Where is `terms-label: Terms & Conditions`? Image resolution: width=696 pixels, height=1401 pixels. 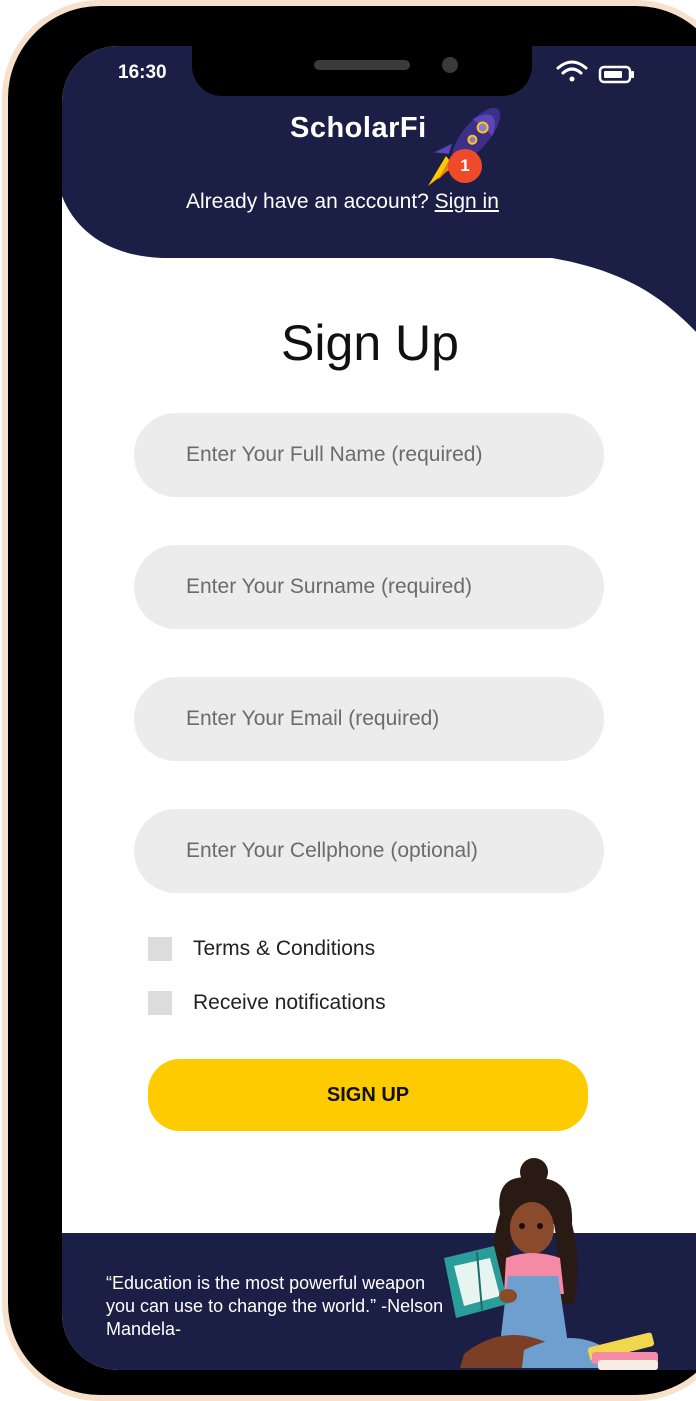 terms-label: Terms & Conditions is located at coordinates (284, 948).